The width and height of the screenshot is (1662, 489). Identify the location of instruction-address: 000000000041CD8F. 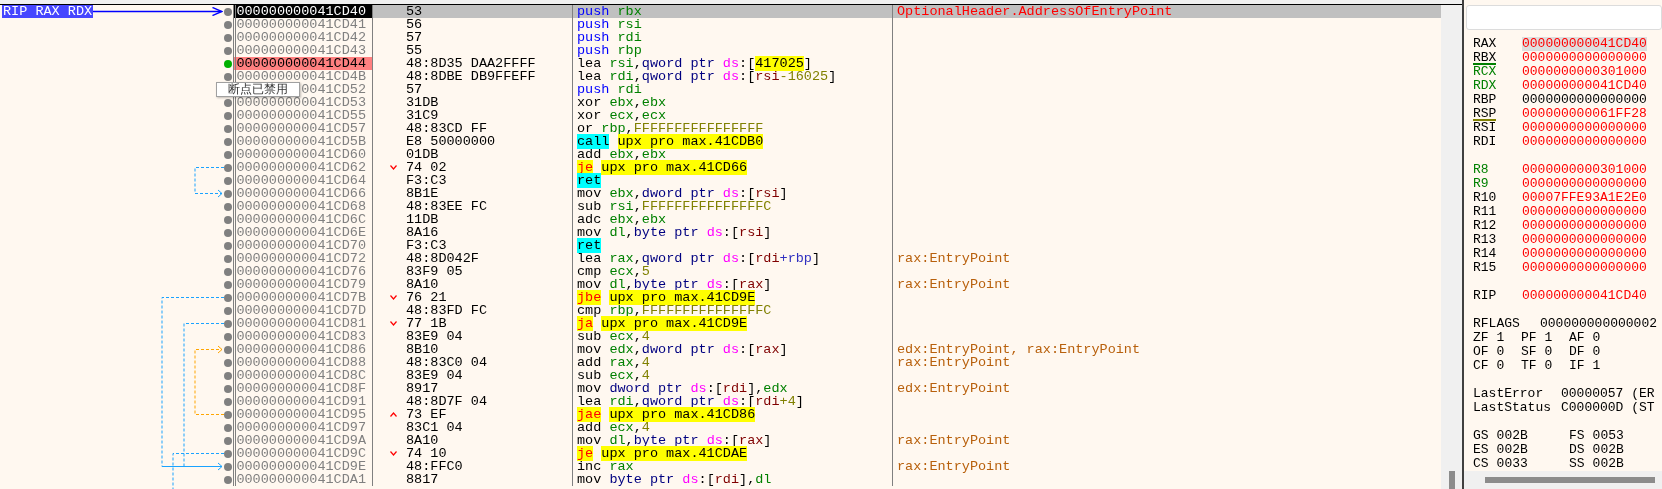
(302, 388).